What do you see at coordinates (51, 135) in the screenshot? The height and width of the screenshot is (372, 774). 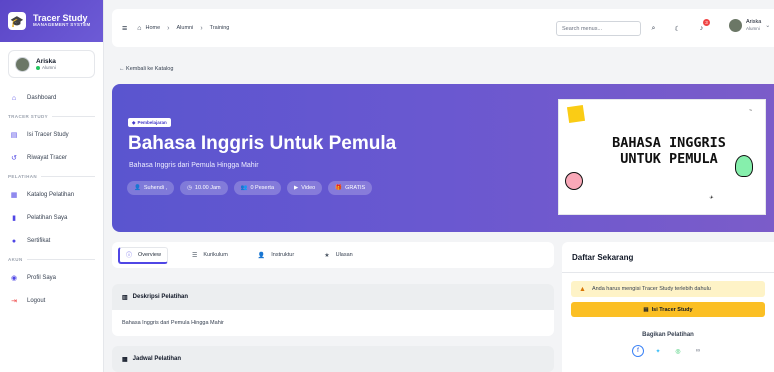 I see `sidebar-item-isi-tracer: ▤ Isi Tracer Study` at bounding box center [51, 135].